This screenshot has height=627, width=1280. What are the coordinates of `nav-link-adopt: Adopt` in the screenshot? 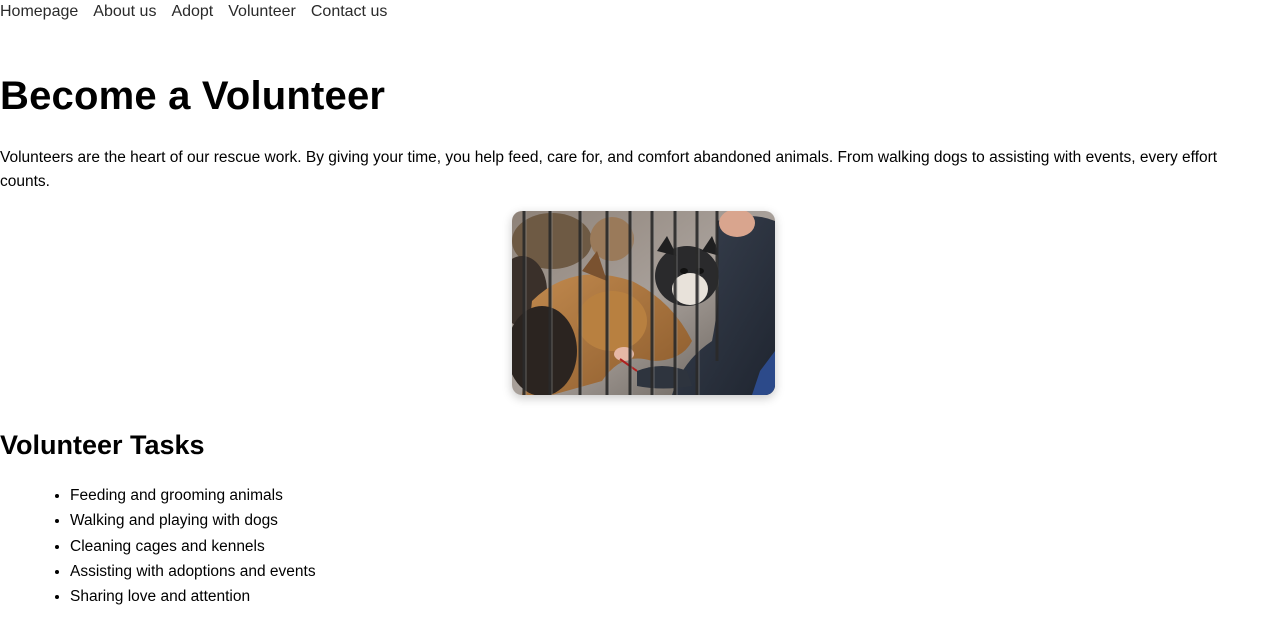 It's located at (192, 12).